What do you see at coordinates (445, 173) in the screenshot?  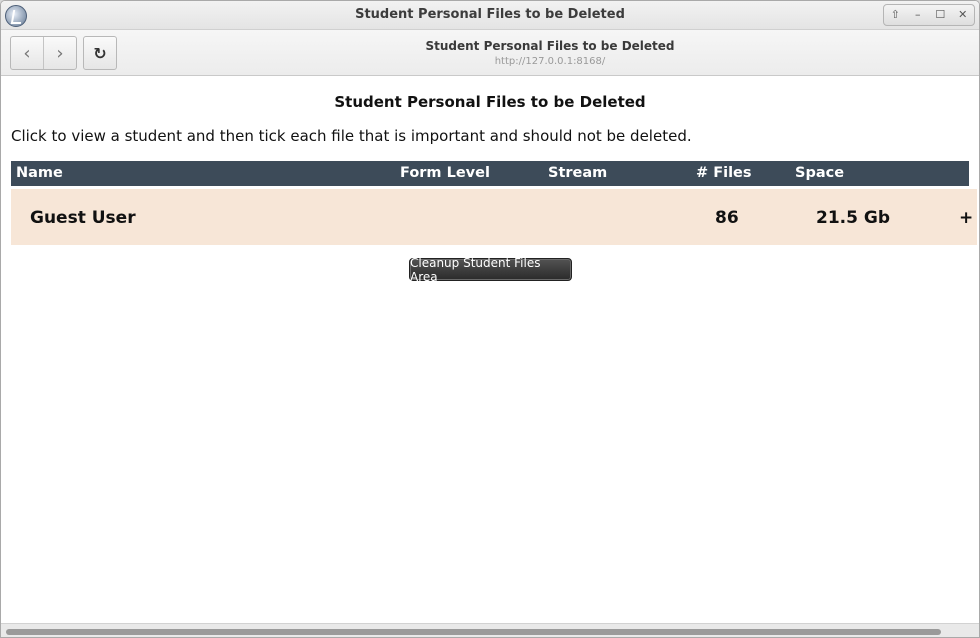 I see `column-header-form-level: Form Level` at bounding box center [445, 173].